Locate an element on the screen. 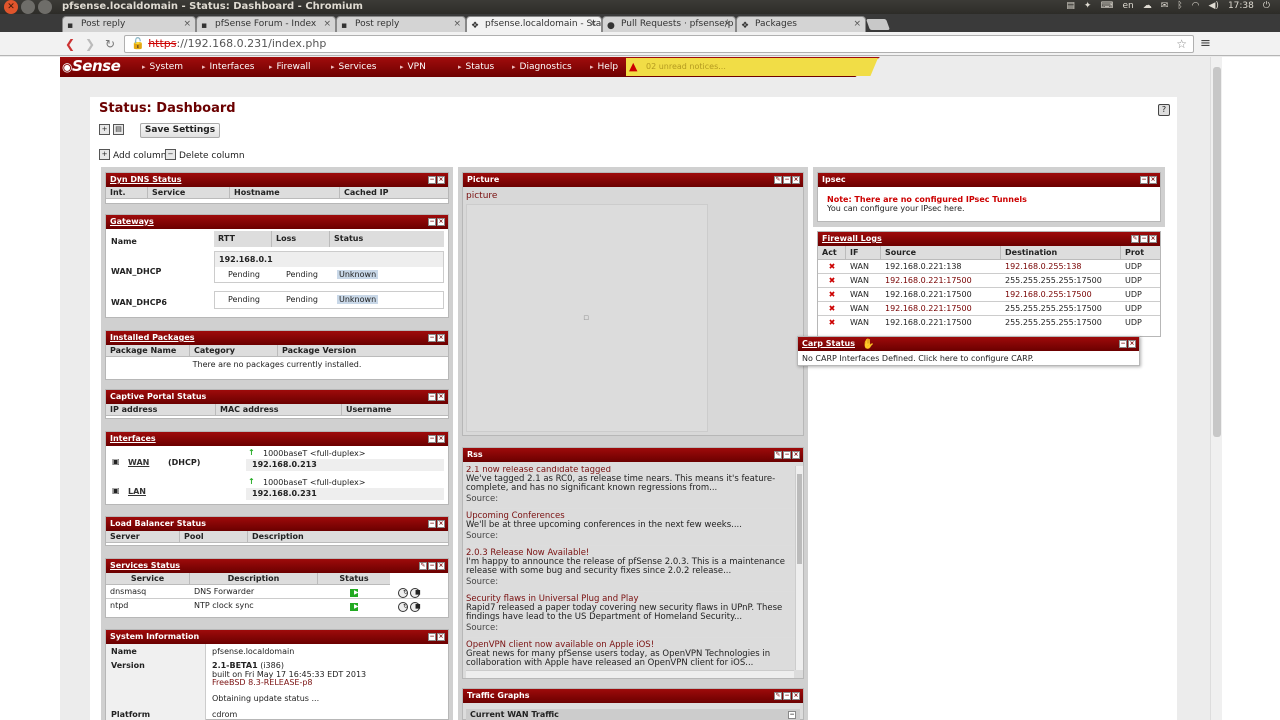  pfsense-logo: ◉Sense is located at coordinates (98, 67).